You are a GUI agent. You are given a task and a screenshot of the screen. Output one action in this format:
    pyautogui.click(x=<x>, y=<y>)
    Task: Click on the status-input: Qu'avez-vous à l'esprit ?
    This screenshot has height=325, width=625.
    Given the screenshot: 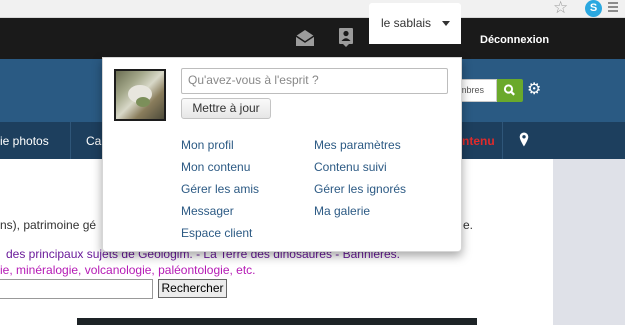 What is the action you would take?
    pyautogui.click(x=314, y=81)
    